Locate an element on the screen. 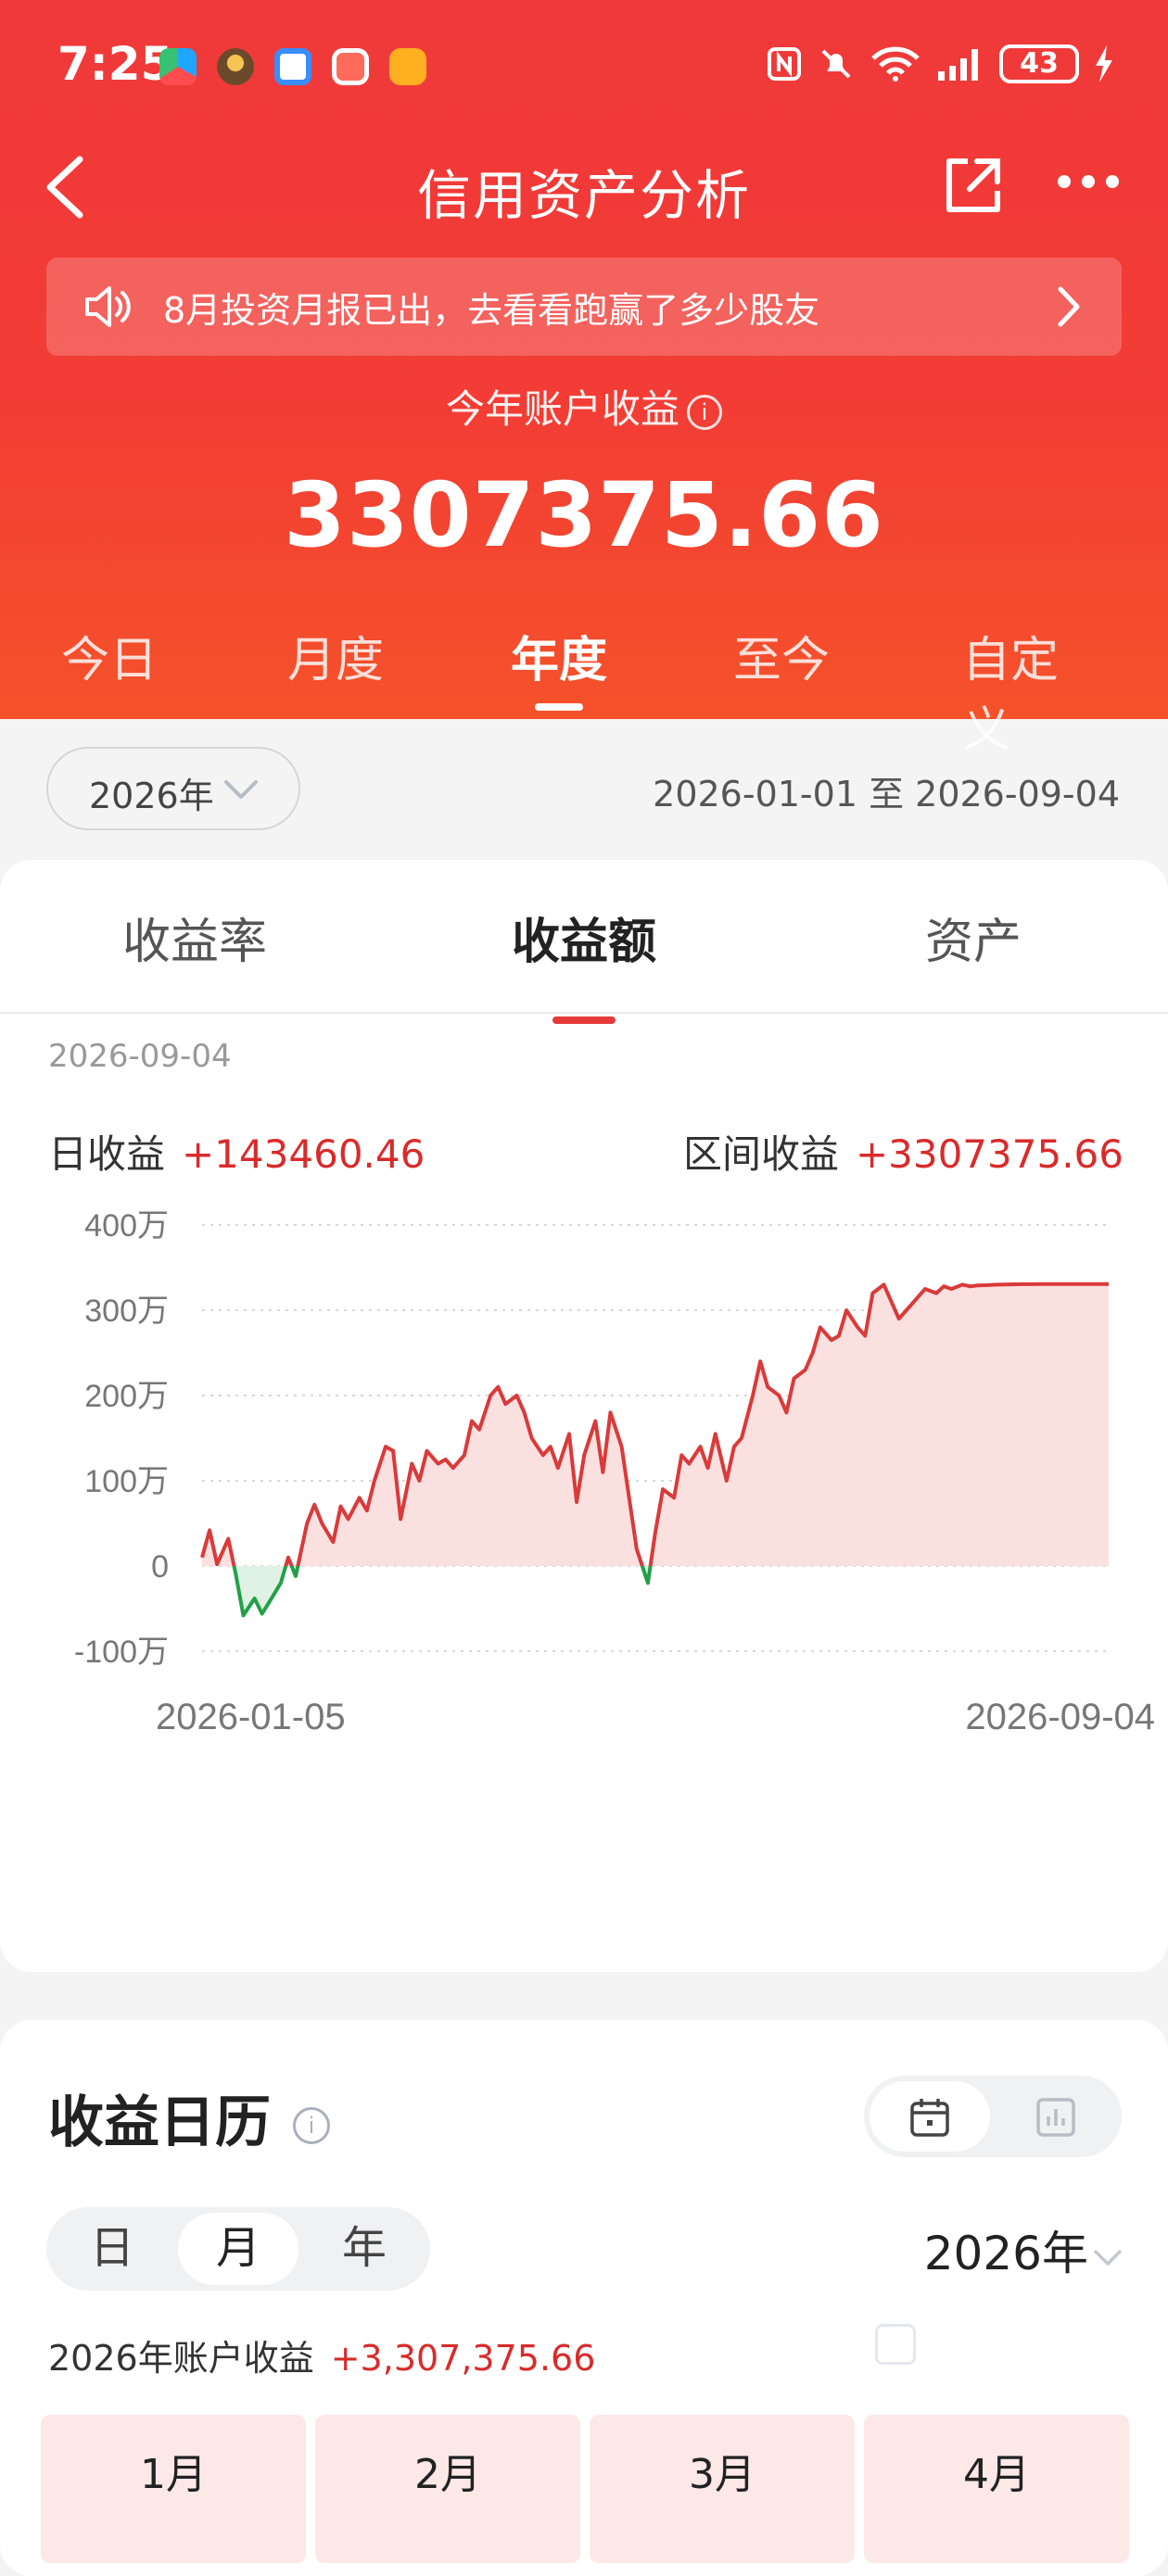  nfc-icon is located at coordinates (784, 64).